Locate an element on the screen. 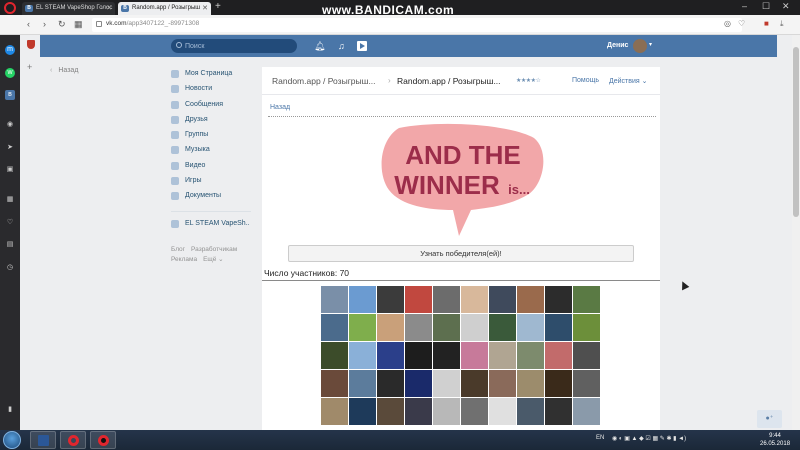 Image resolution: width=800 pixels, height=450 pixels. camera-icon: ◉ is located at coordinates (10, 125).